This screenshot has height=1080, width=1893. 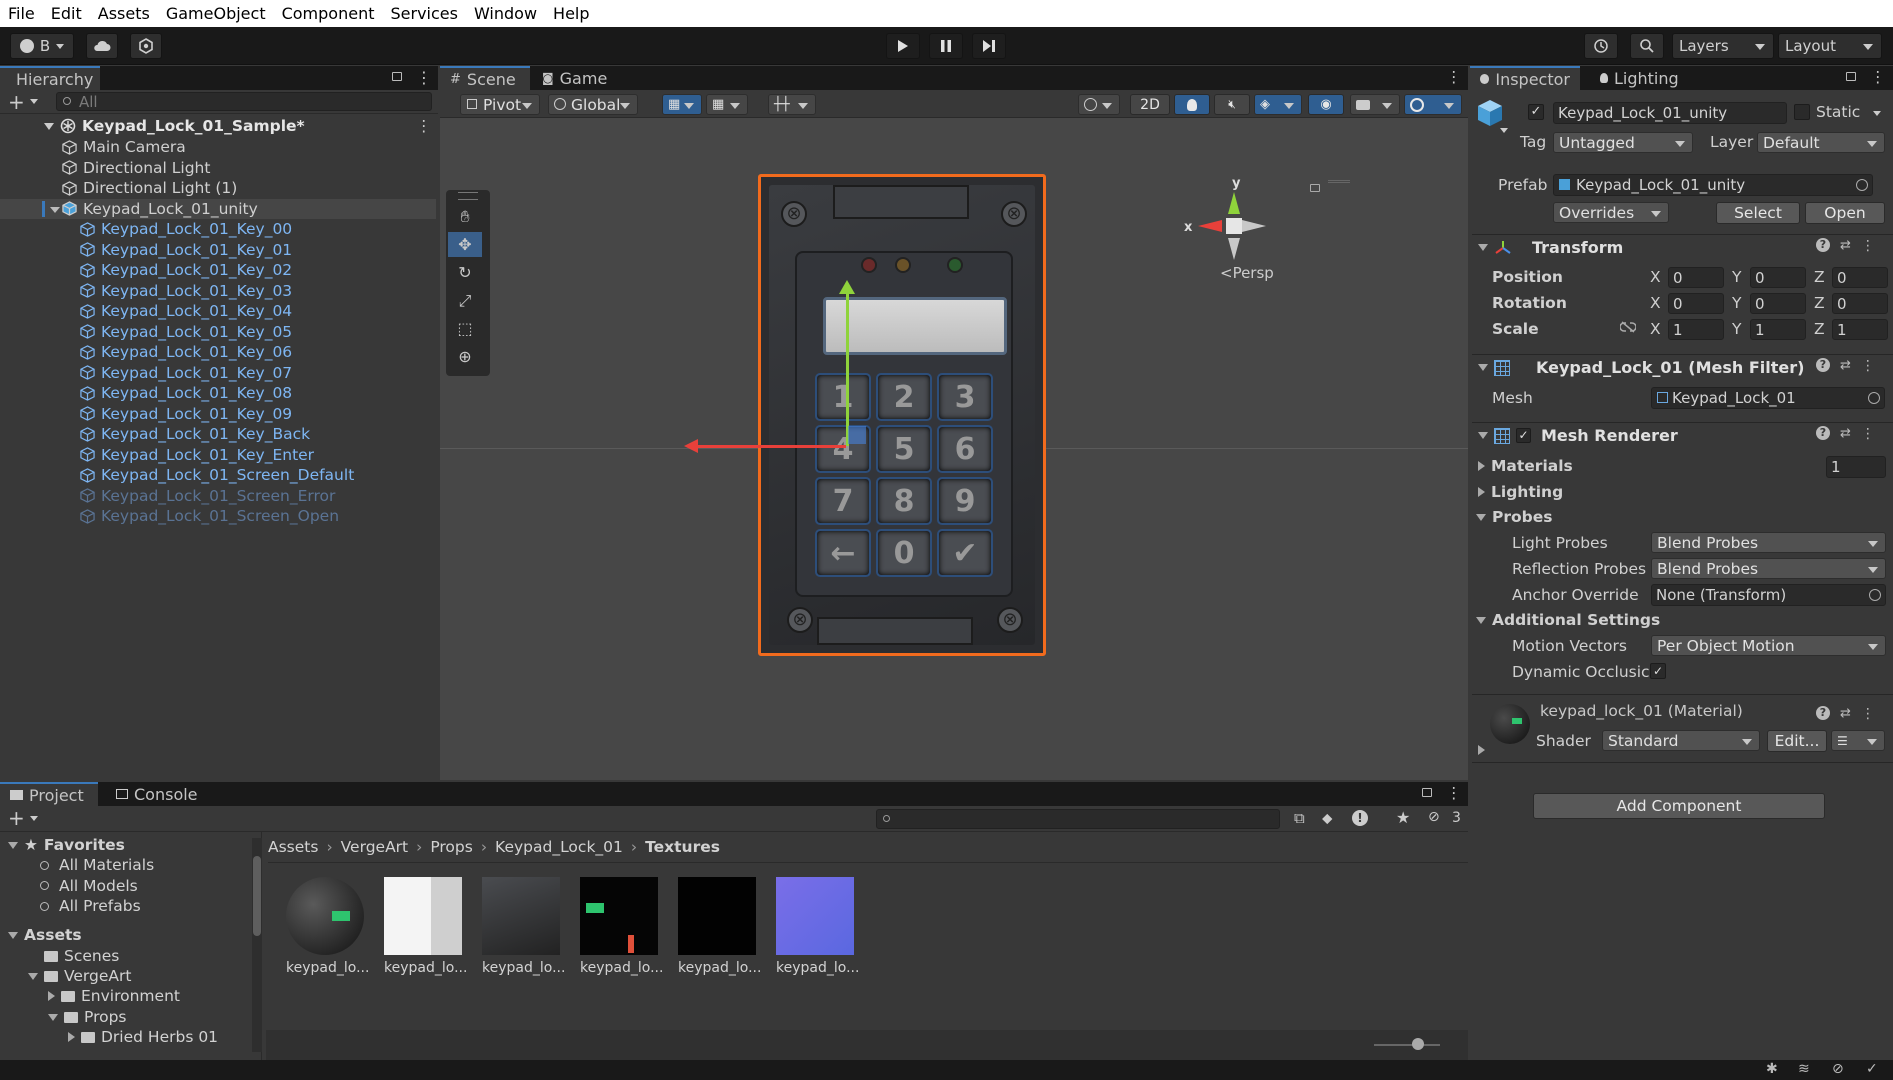 What do you see at coordinates (218, 496) in the screenshot?
I see `hierarchy-item: Keypad_Lock_01_Screen_Error` at bounding box center [218, 496].